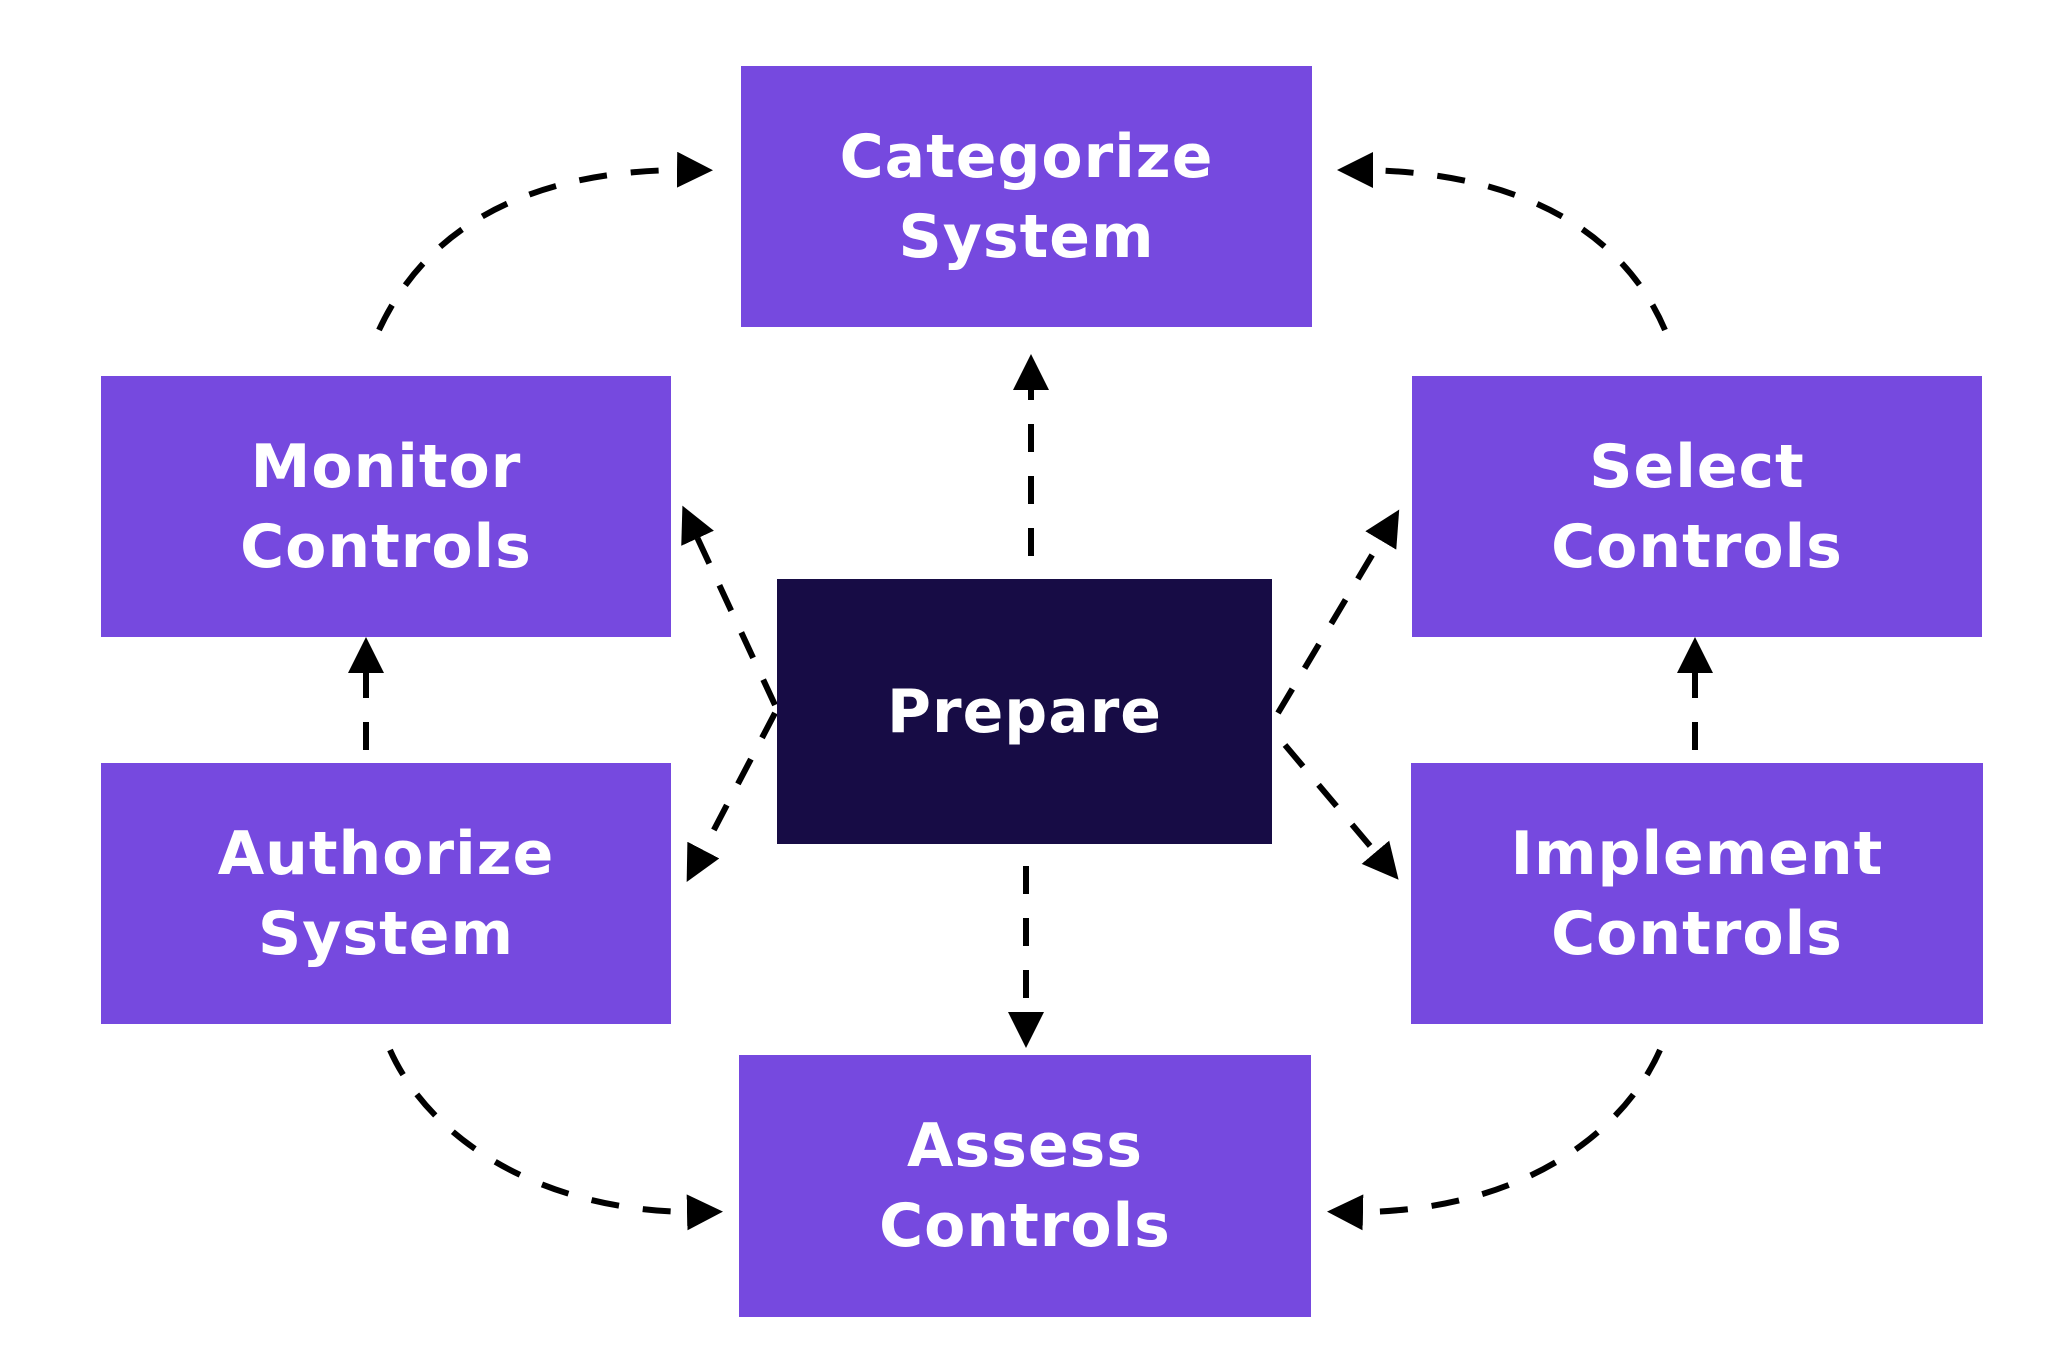 This screenshot has width=2048, height=1366. Describe the element at coordinates (1502, 242) in the screenshot. I see `edge-select-categorize` at that location.